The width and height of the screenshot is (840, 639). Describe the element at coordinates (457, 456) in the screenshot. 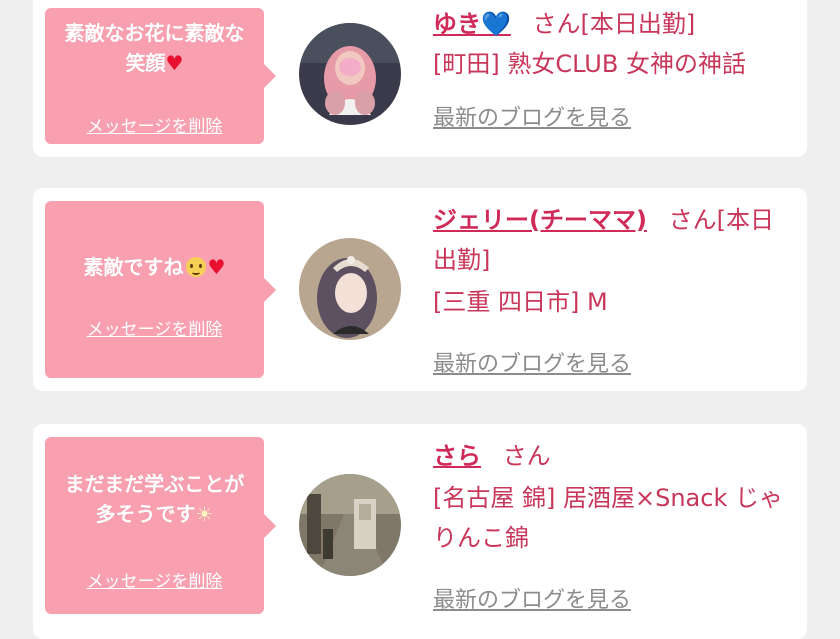

I see `girl-name-link: さら` at that location.